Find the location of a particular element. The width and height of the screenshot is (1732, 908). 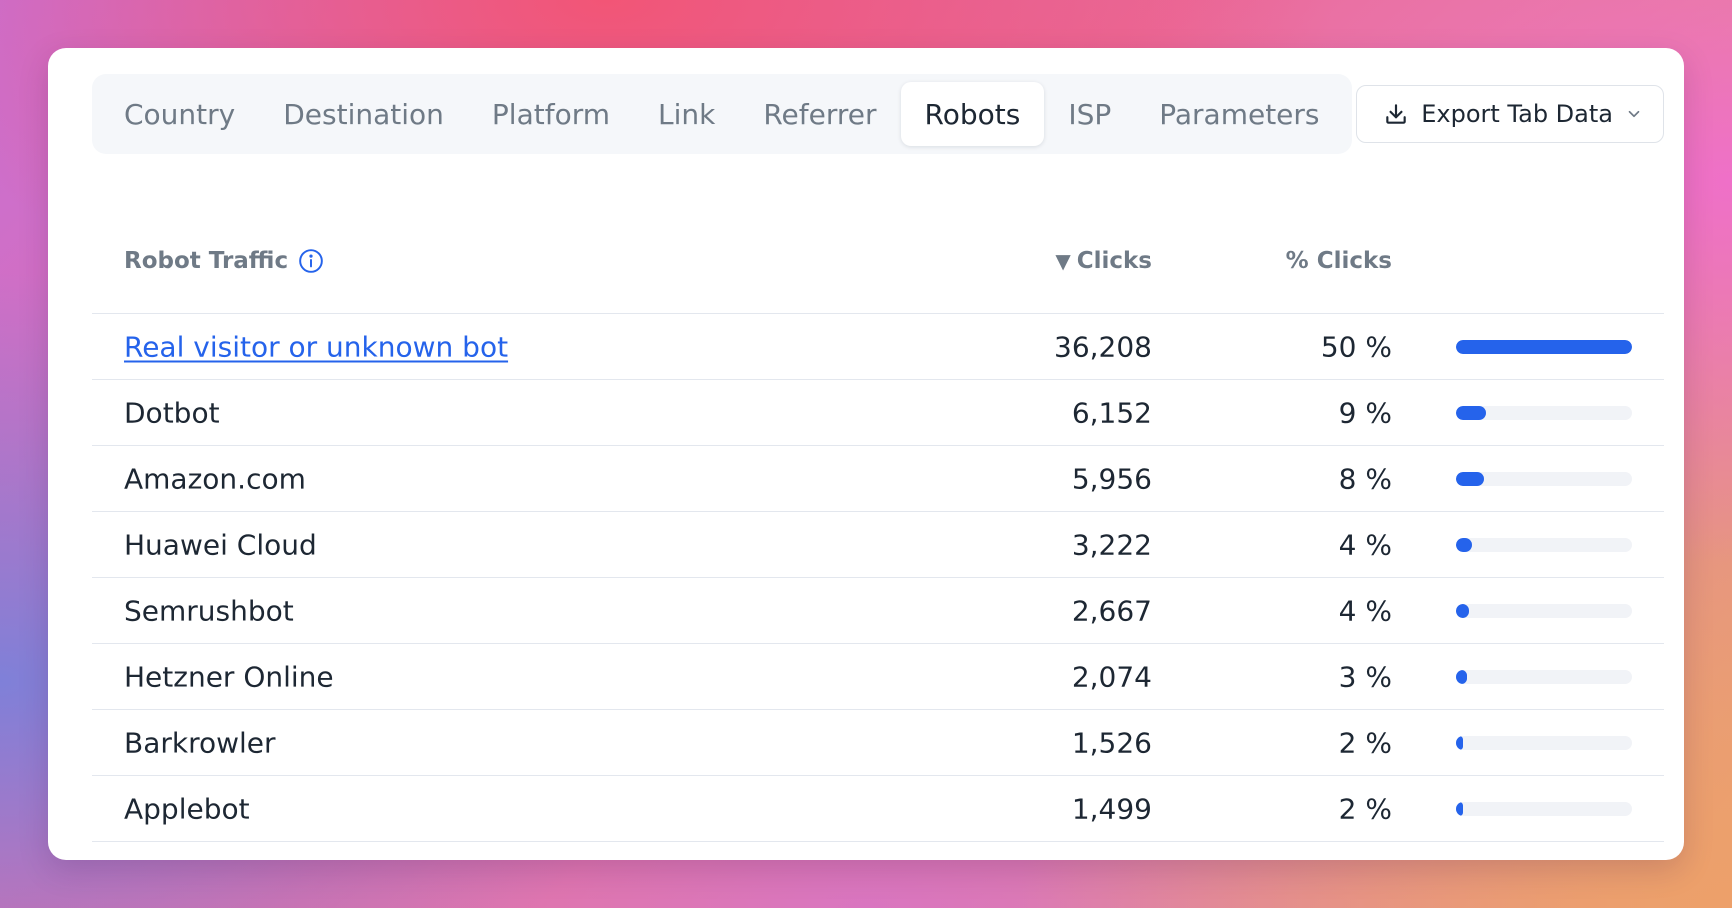

row-name: Huawei Cloud is located at coordinates (220, 544).